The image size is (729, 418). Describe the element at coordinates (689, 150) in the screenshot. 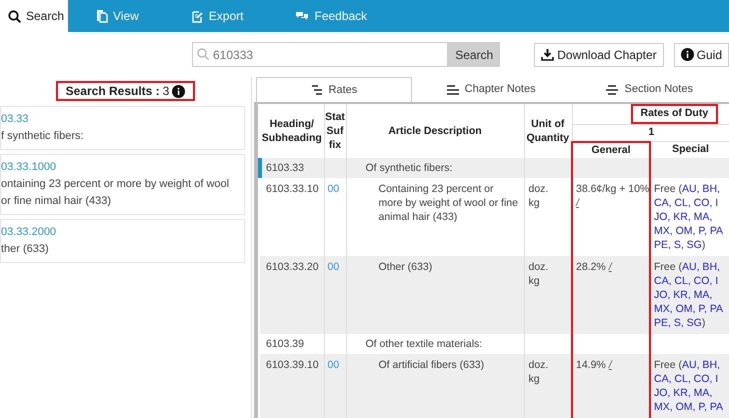

I see `column-header: Special` at that location.